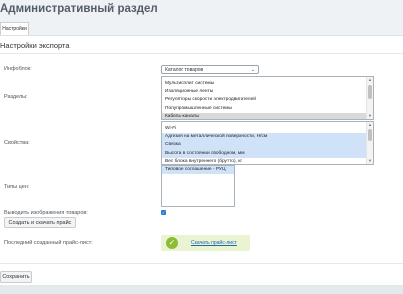 This screenshot has height=294, width=403. I want to click on bottom-bar, so click(201, 289).